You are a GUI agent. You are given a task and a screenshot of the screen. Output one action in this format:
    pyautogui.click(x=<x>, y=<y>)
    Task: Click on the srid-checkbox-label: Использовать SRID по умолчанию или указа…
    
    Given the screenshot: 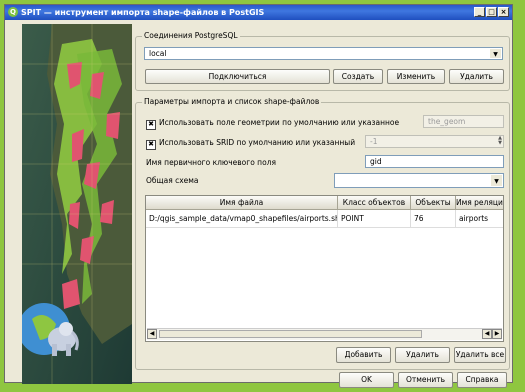 What is the action you would take?
    pyautogui.click(x=257, y=142)
    